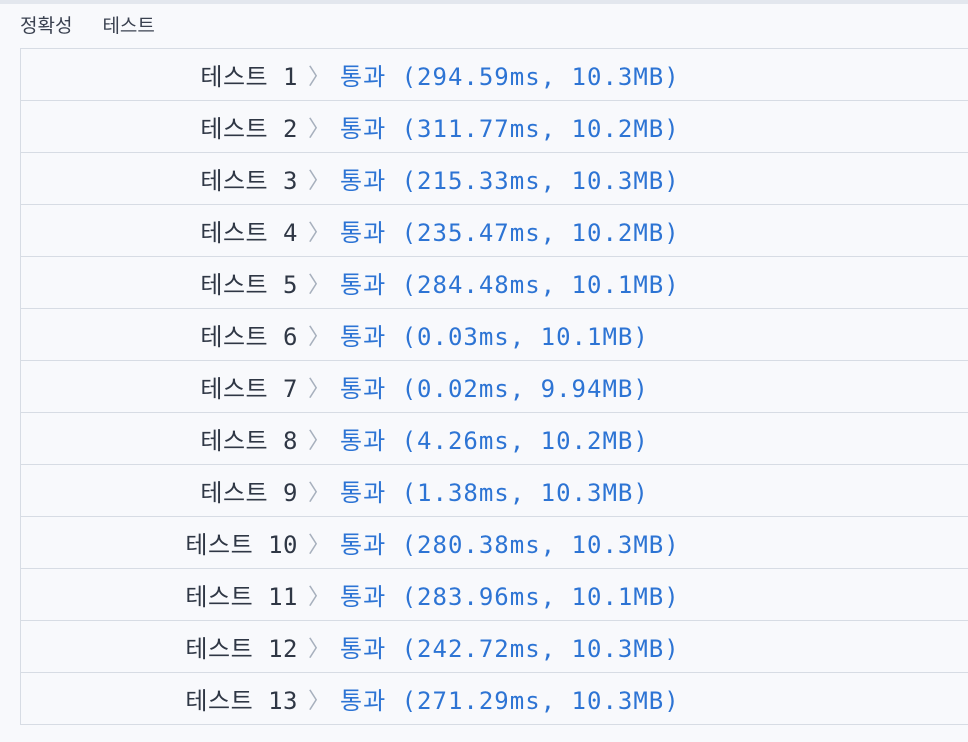 The image size is (968, 742). I want to click on test-result-status: 통과 (311.77ms, 10.2MB), so click(510, 129).